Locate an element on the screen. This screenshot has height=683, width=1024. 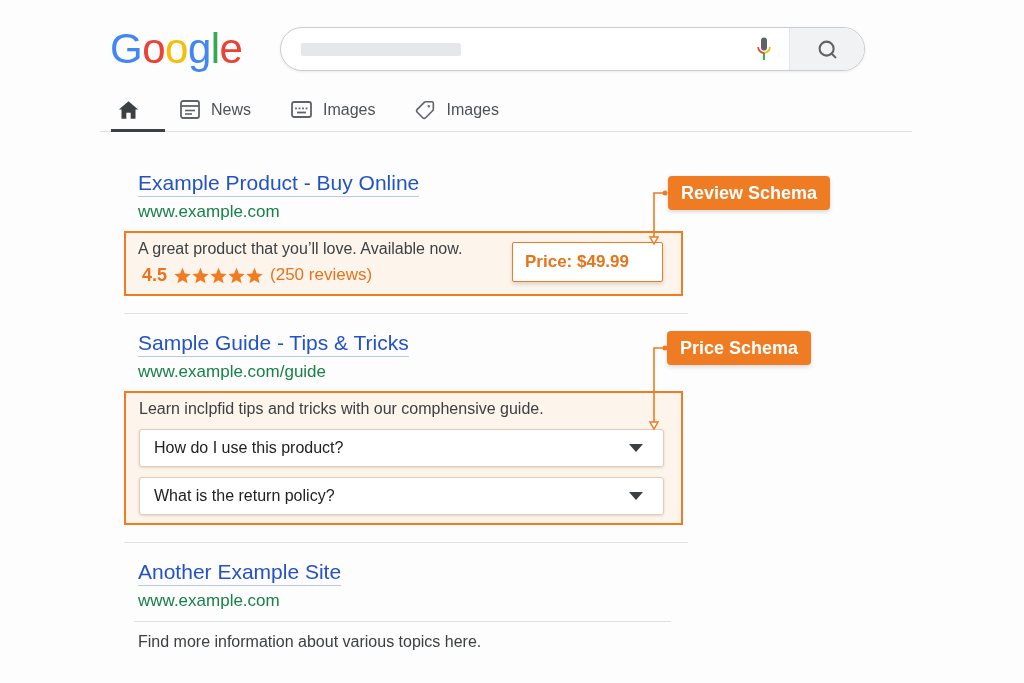
price-tag: Price: $49.99 is located at coordinates (587, 262).